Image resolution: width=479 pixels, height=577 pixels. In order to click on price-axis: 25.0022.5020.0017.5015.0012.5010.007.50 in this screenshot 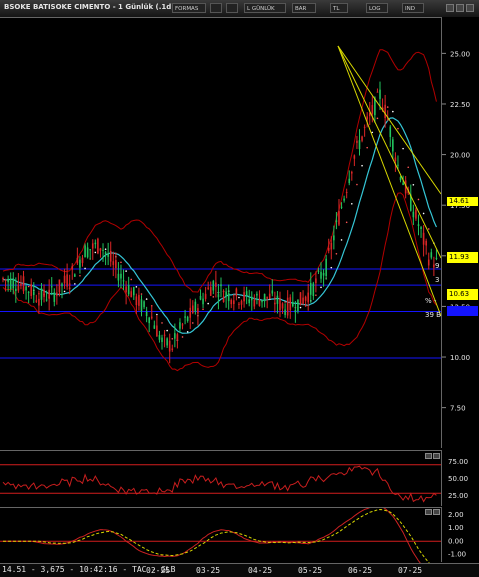, I will do `click(460, 232)`.